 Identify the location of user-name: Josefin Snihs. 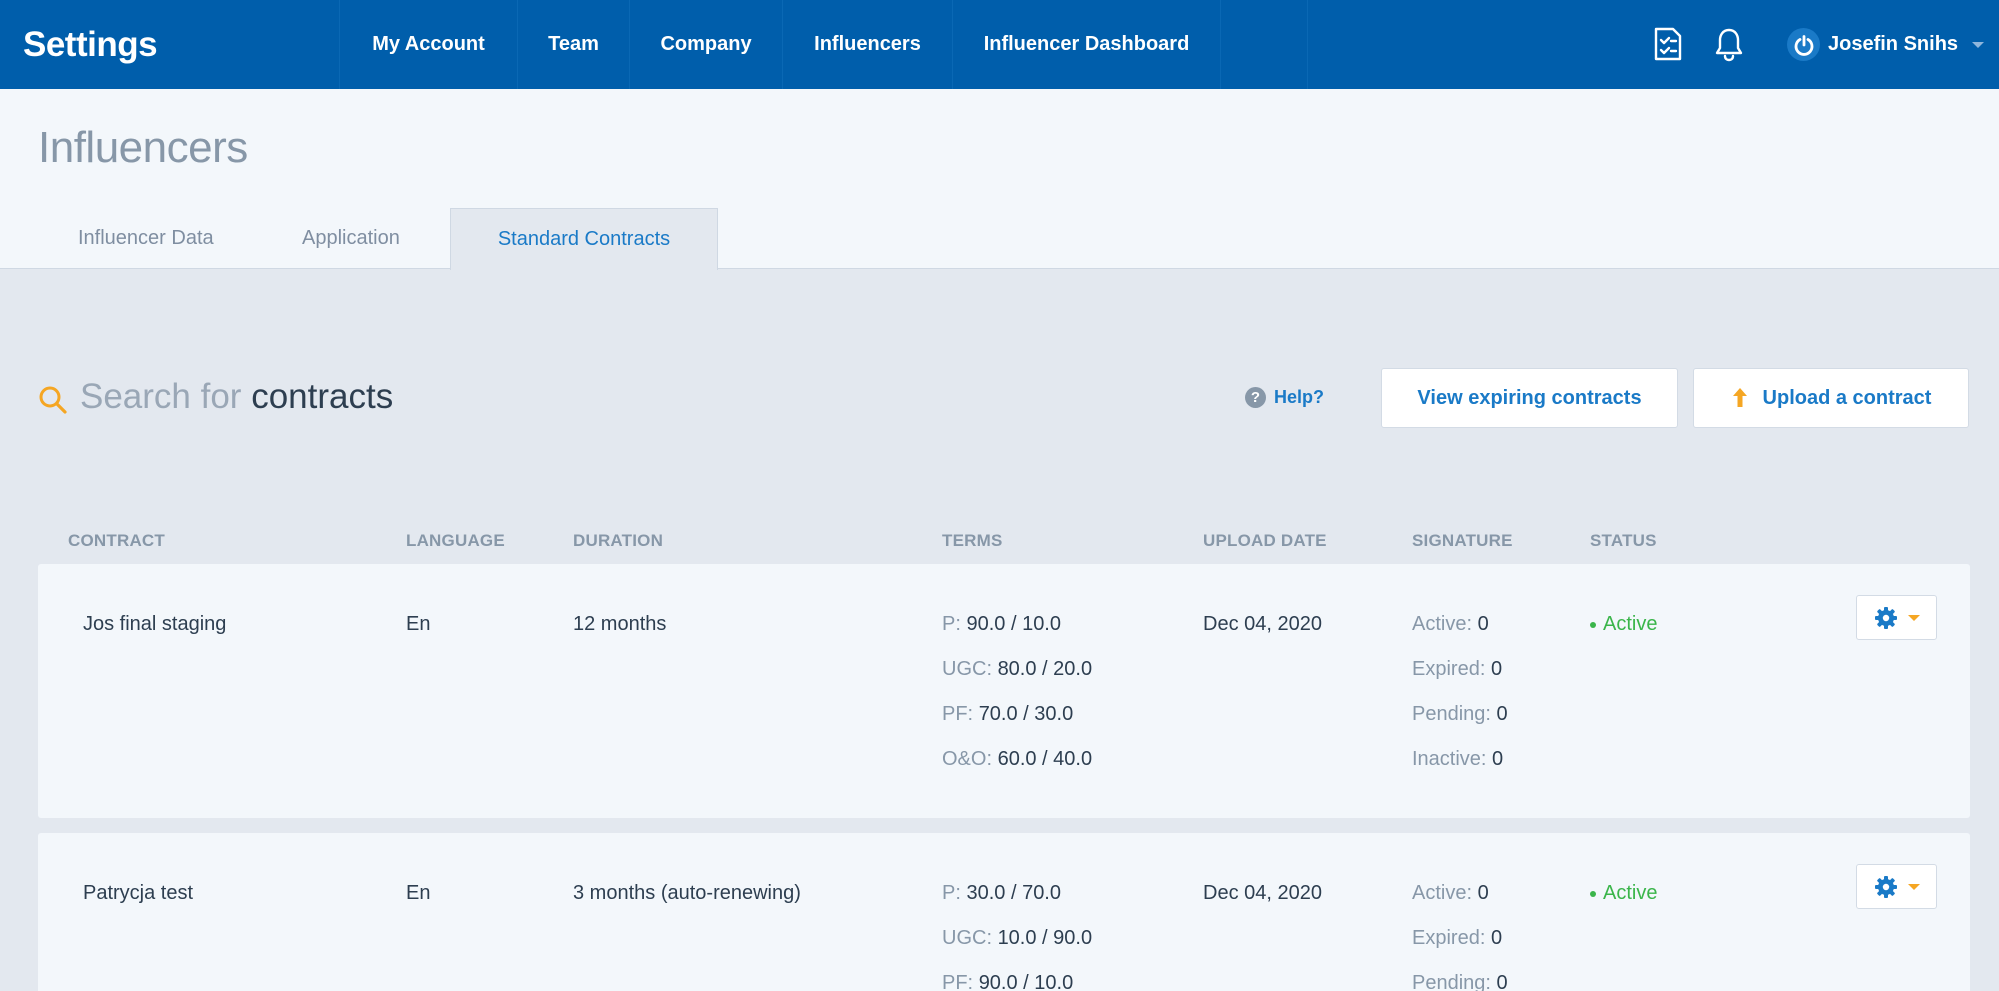
(1893, 44).